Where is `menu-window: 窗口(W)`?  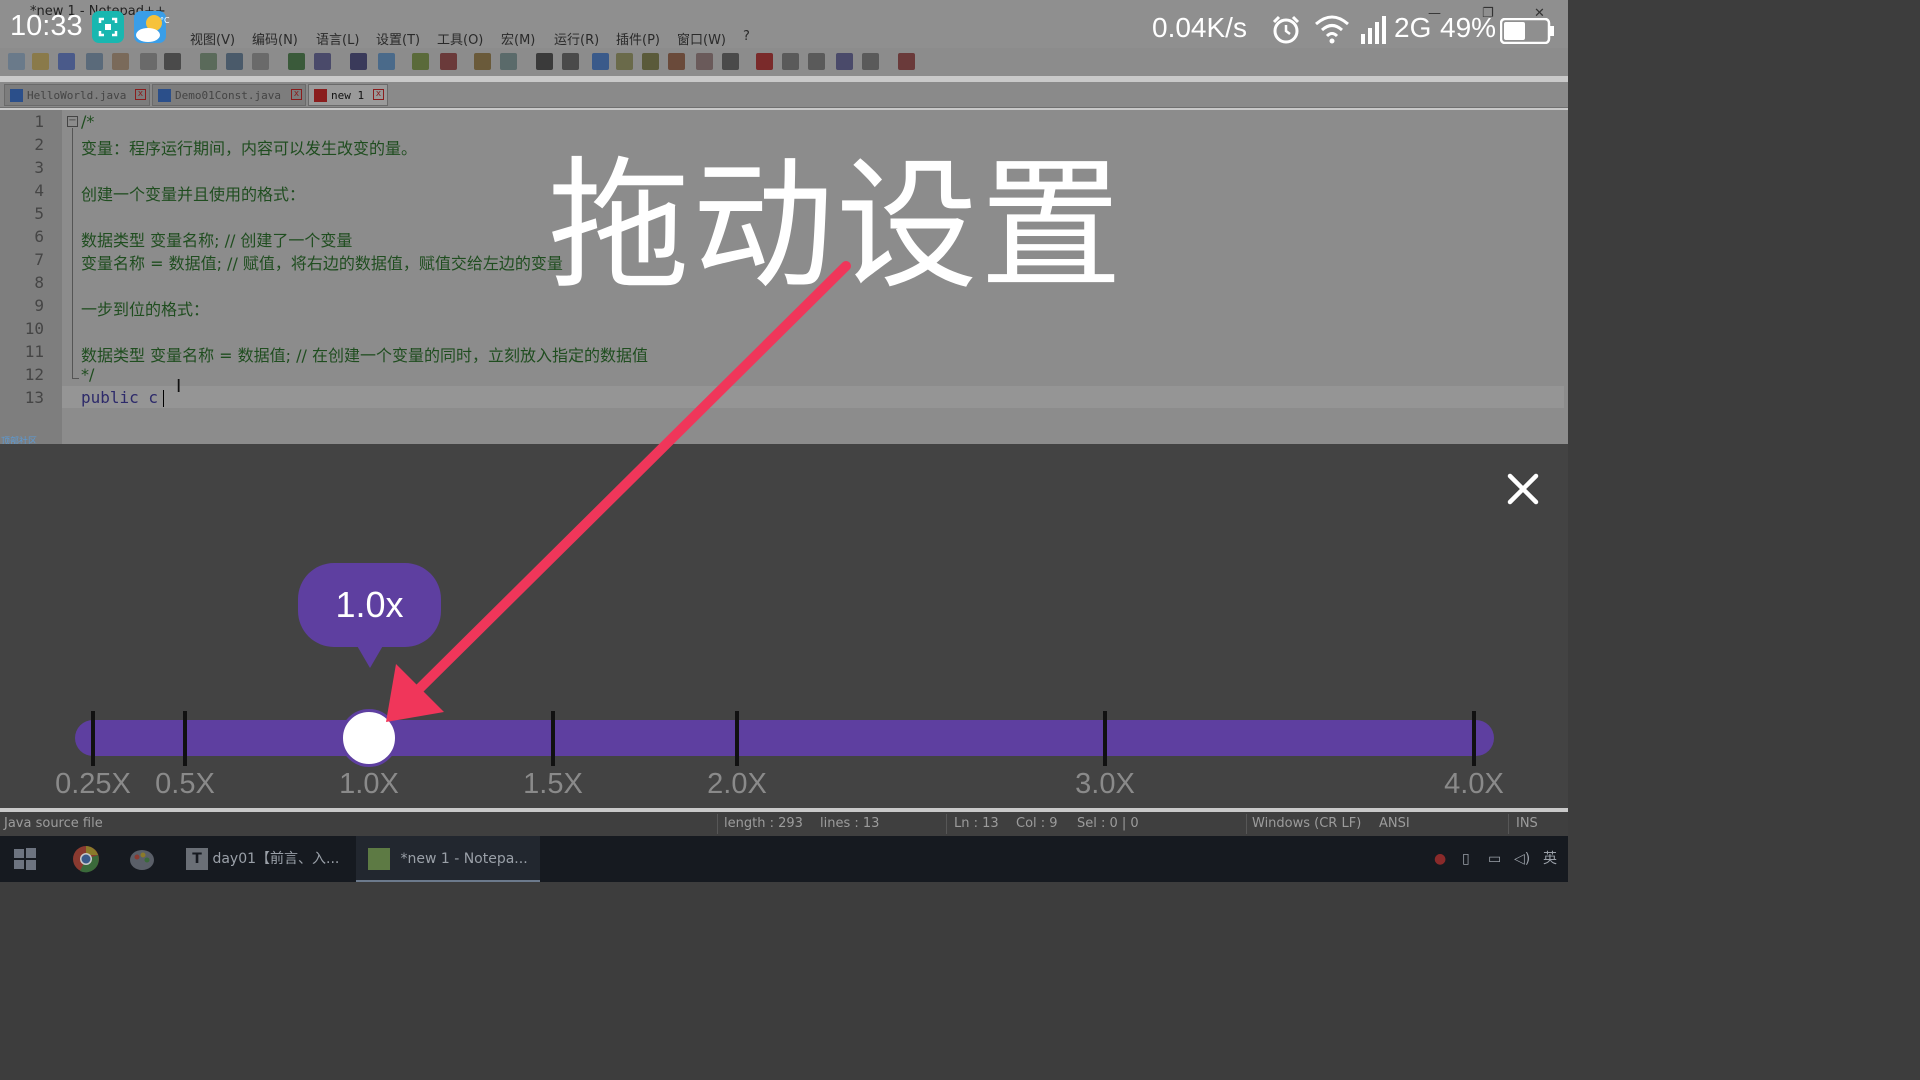 menu-window: 窗口(W) is located at coordinates (701, 38).